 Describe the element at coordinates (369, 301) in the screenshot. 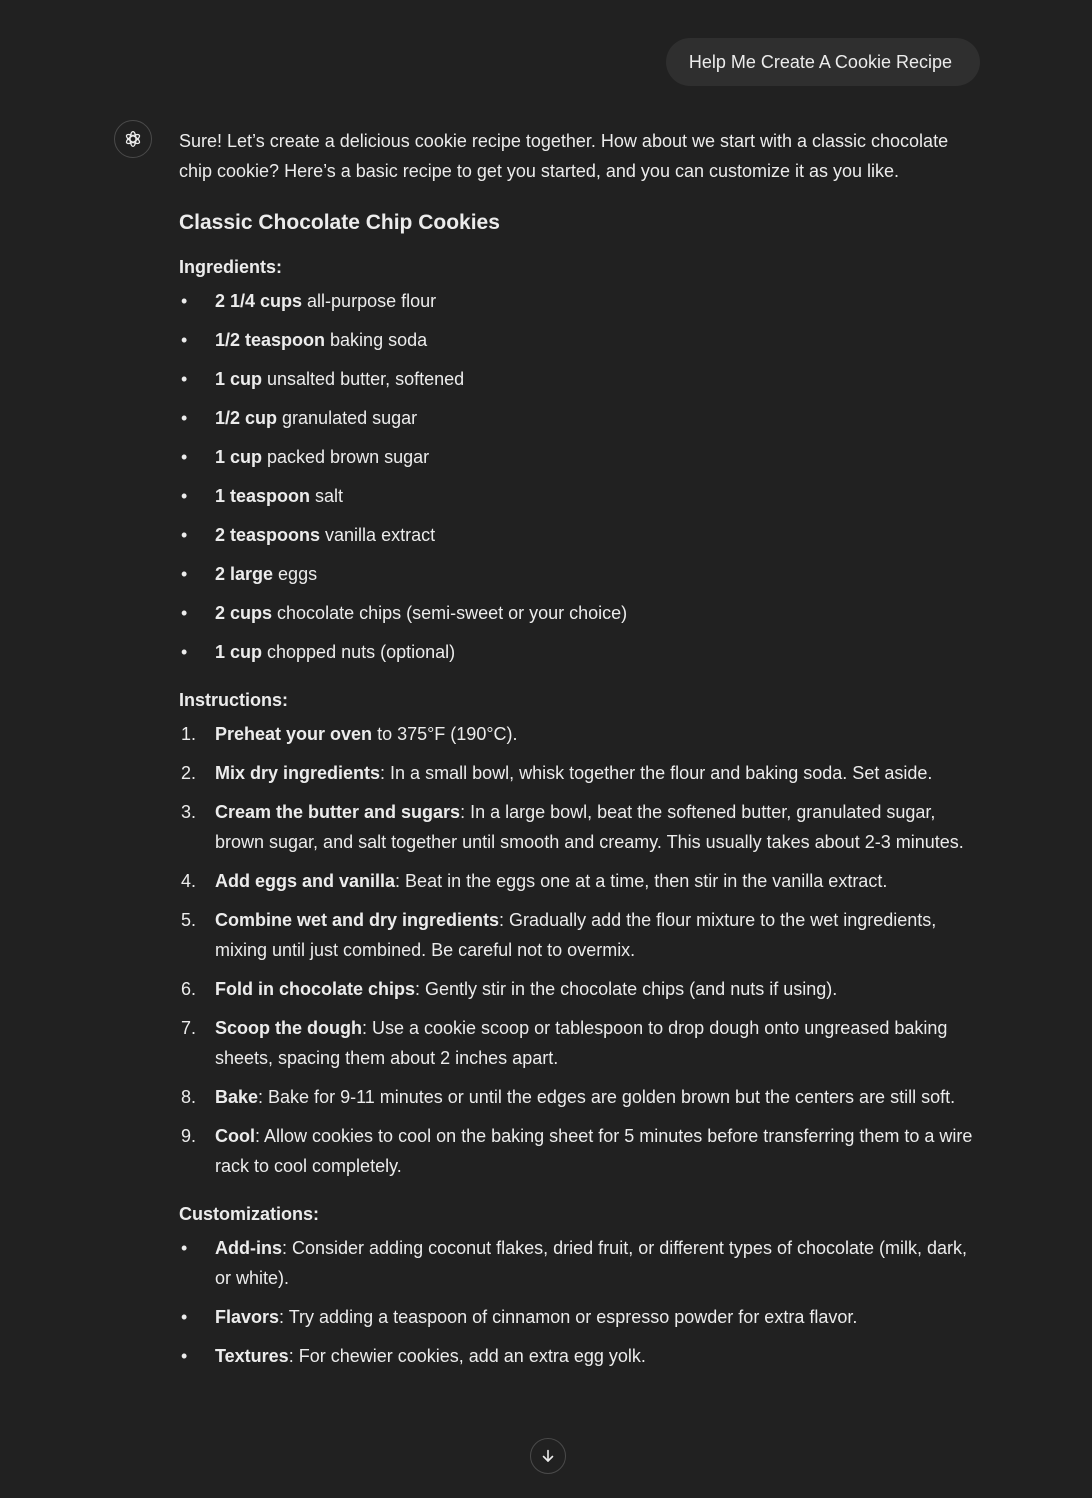

I see `item-text: all-purpose flour` at that location.